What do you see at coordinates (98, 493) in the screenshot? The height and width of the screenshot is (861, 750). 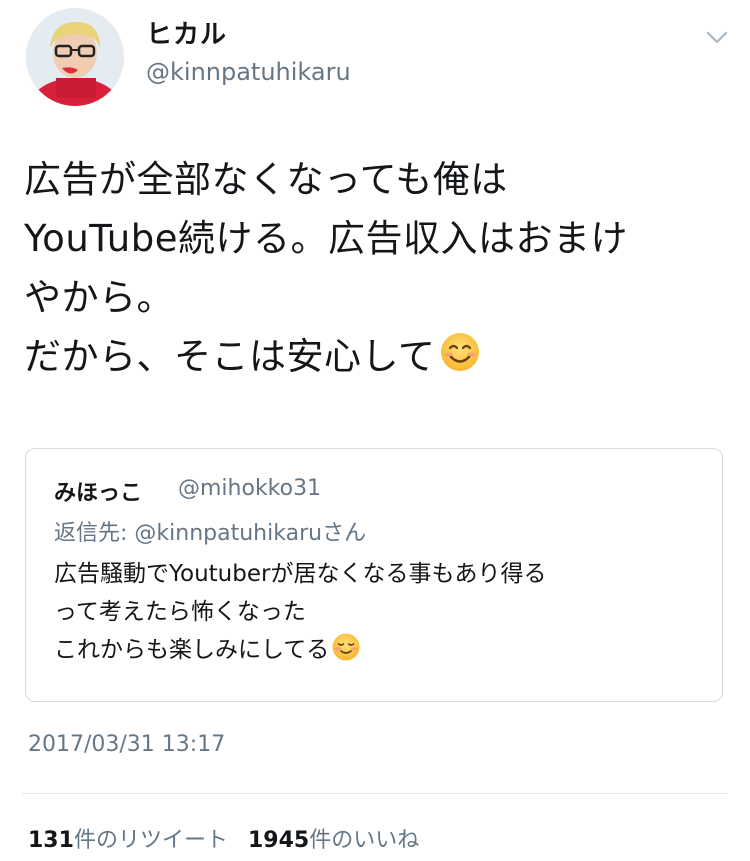 I see `quote-author-name: みほっこ` at bounding box center [98, 493].